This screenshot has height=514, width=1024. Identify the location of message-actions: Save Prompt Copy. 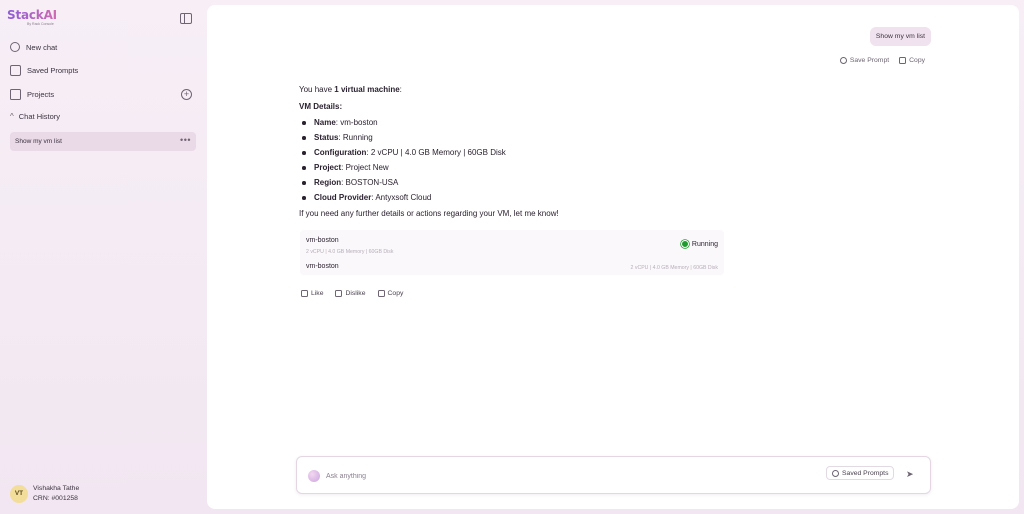
(882, 60).